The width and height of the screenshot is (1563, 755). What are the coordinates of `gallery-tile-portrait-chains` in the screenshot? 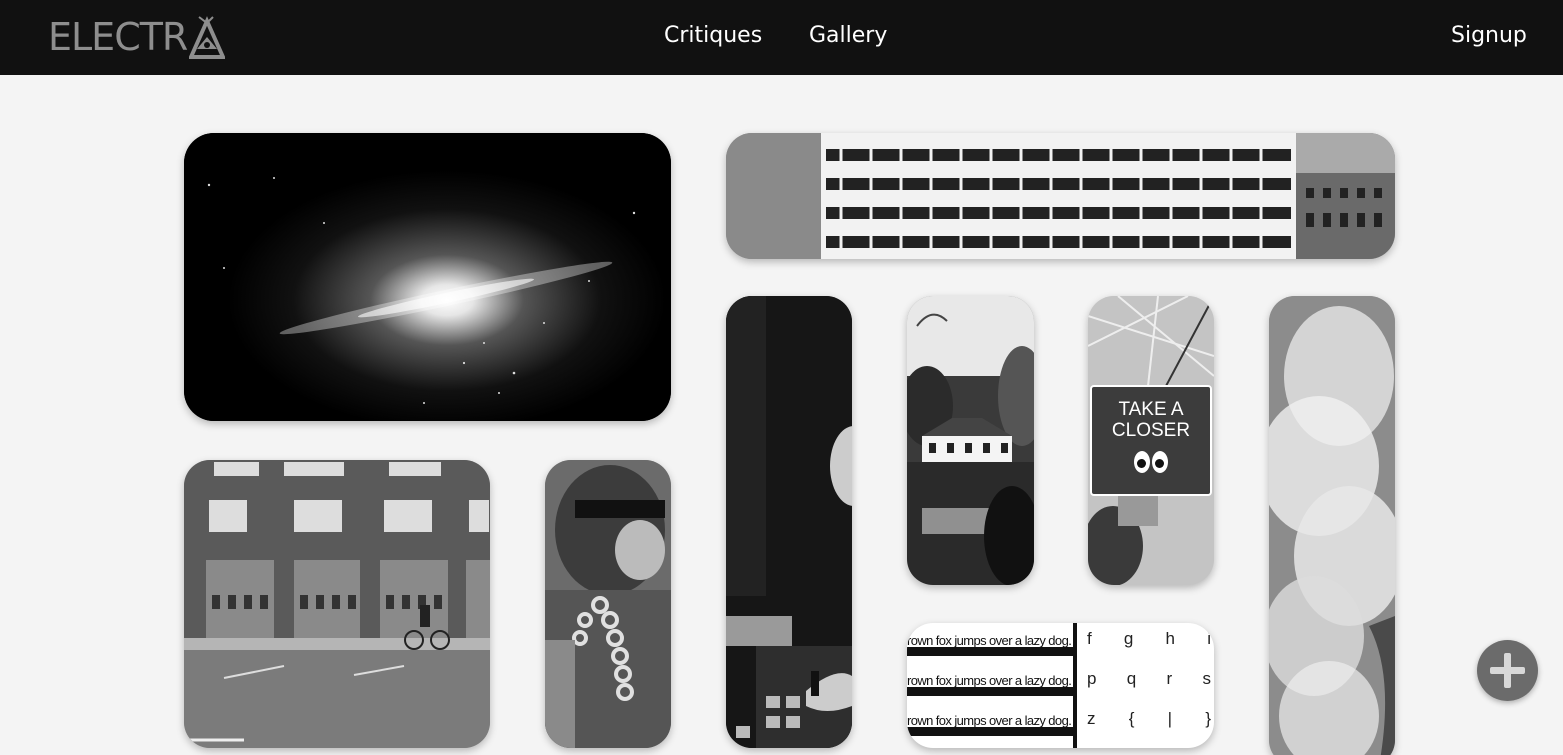 It's located at (608, 604).